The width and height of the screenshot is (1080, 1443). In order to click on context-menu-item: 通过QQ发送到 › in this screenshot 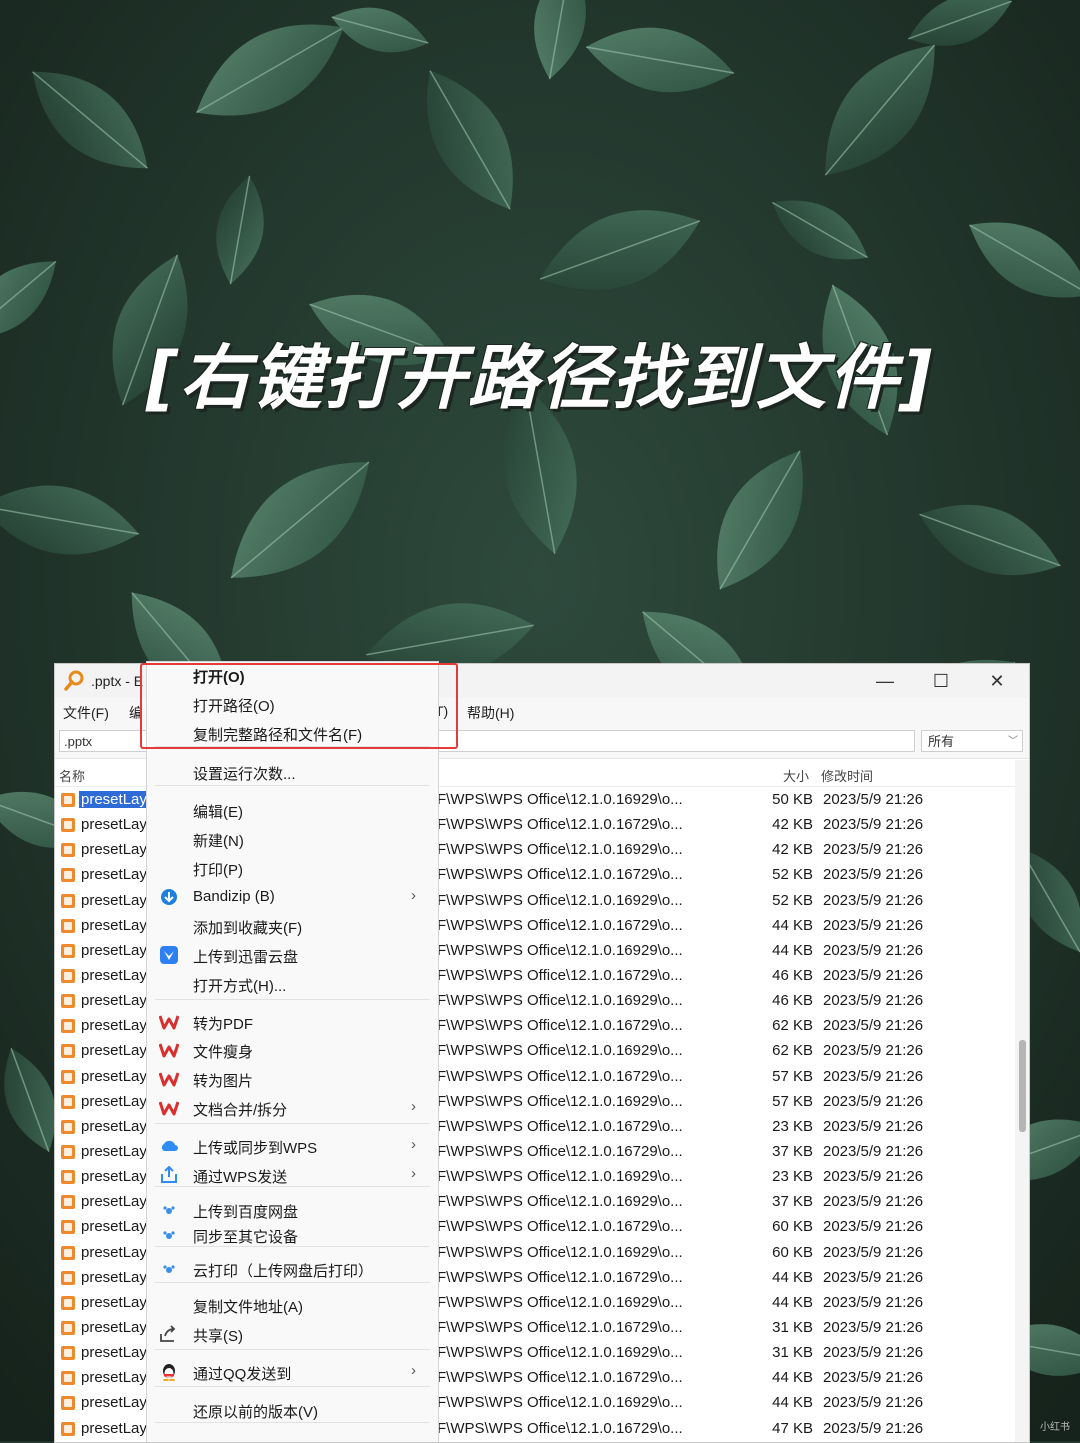, I will do `click(292, 1372)`.